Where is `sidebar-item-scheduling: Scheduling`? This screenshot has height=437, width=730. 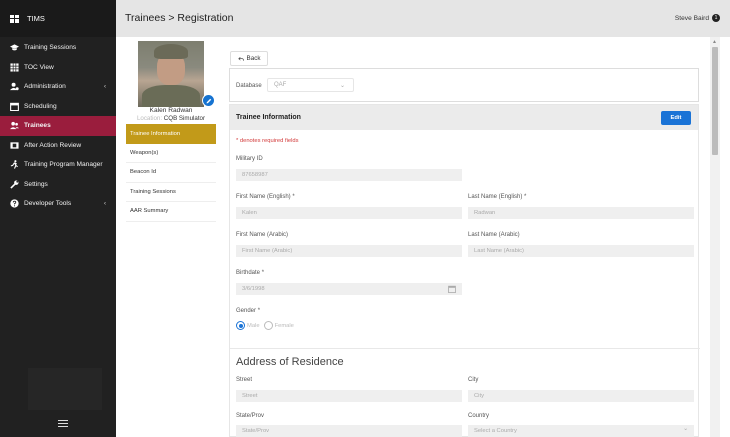
sidebar-item-scheduling: Scheduling is located at coordinates (58, 107).